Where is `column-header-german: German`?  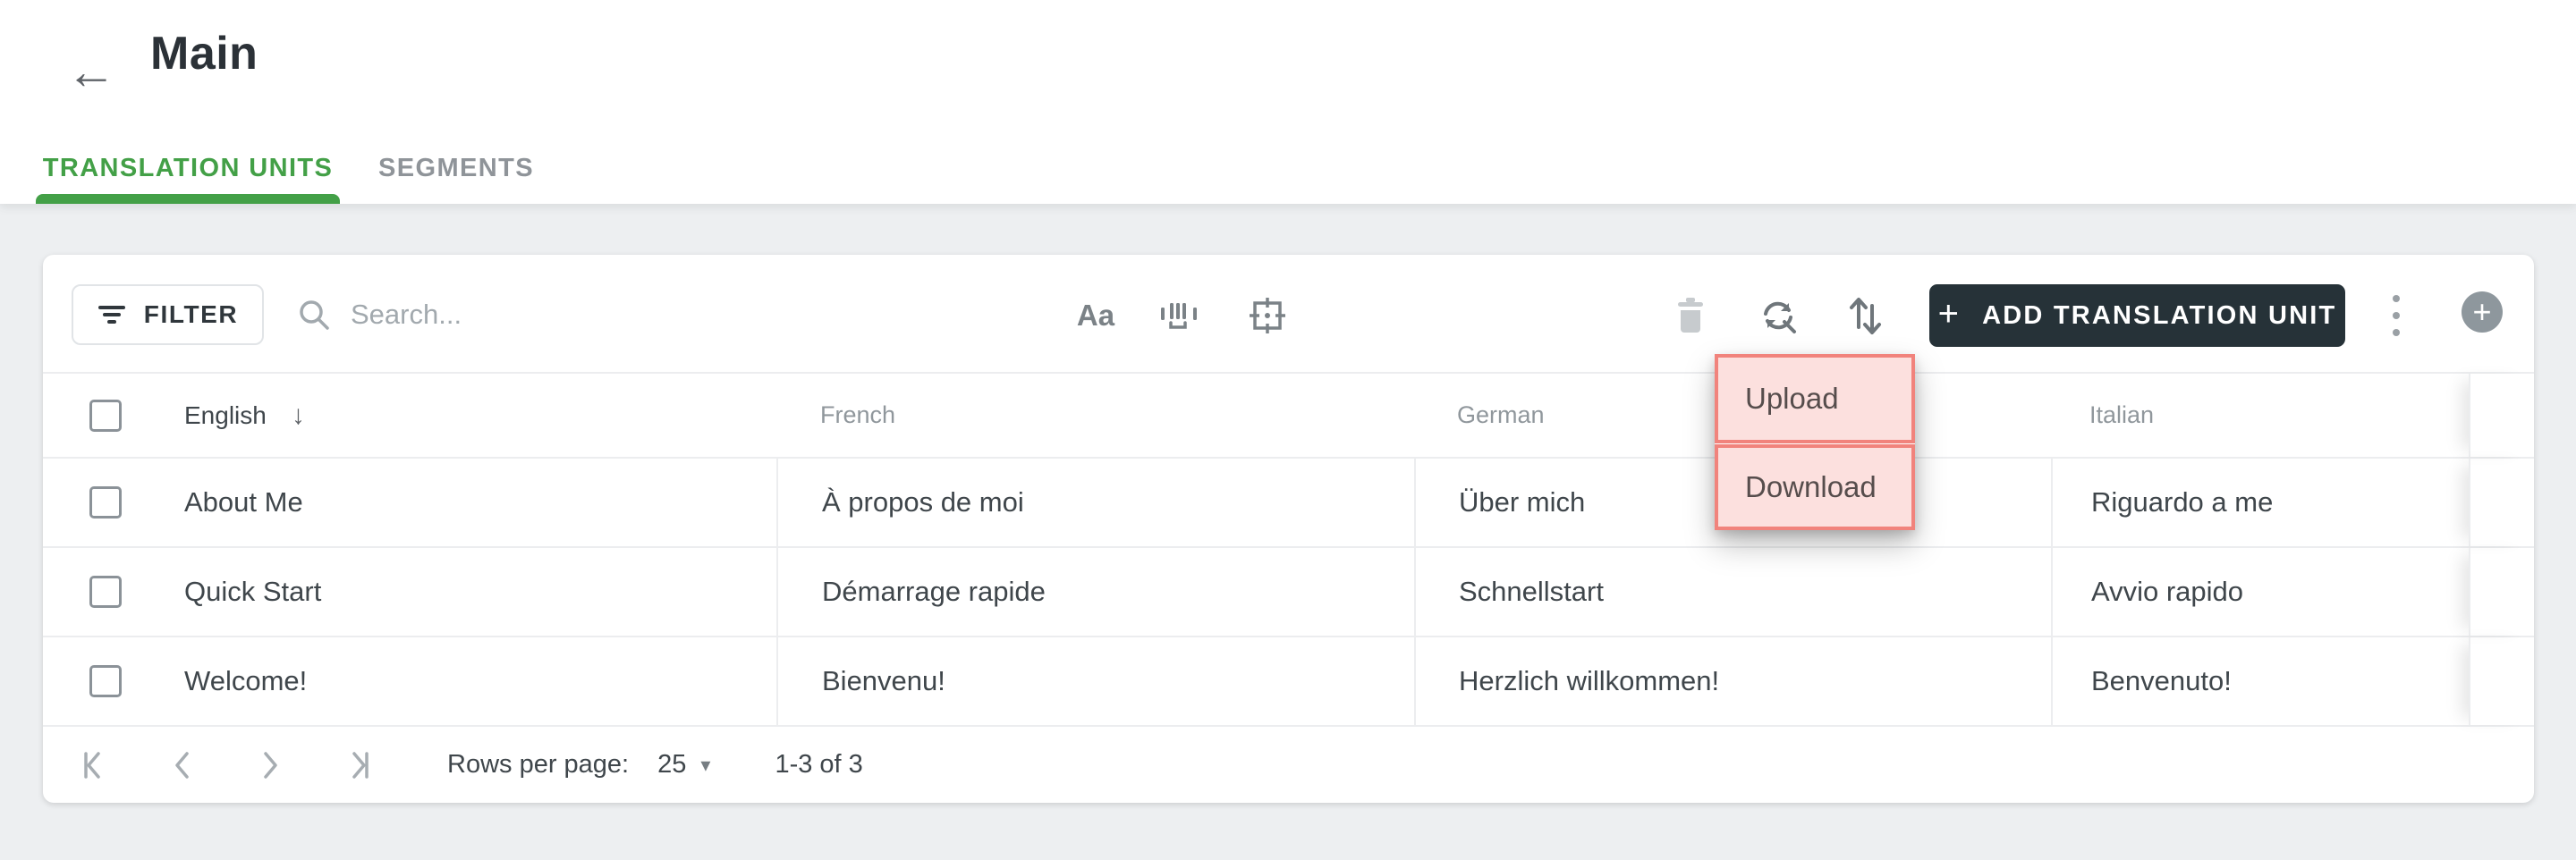 column-header-german: German is located at coordinates (1501, 415).